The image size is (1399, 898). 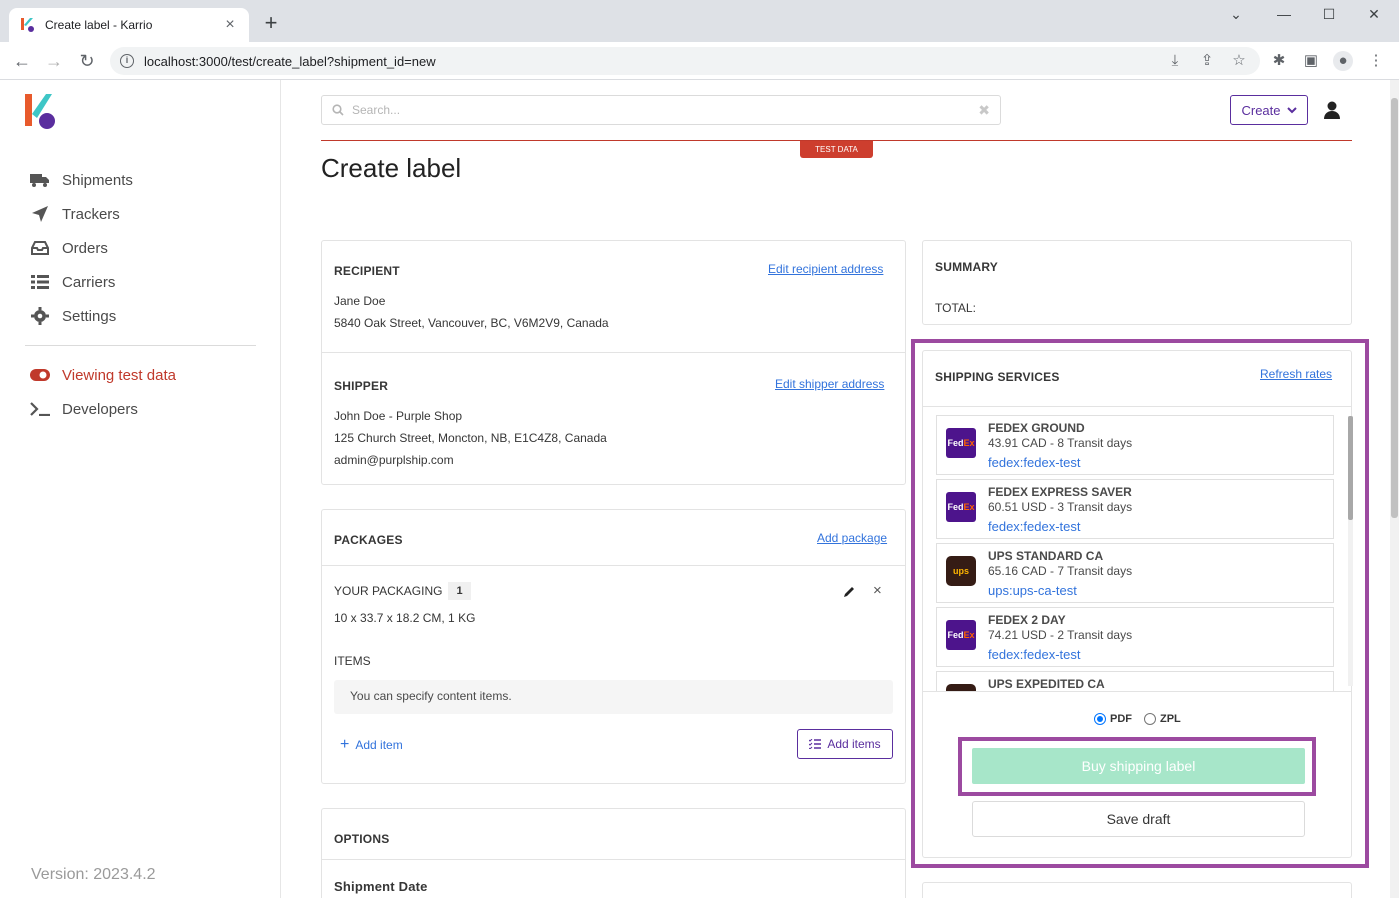 What do you see at coordinates (345, 744) in the screenshot?
I see `plus-icon: +` at bounding box center [345, 744].